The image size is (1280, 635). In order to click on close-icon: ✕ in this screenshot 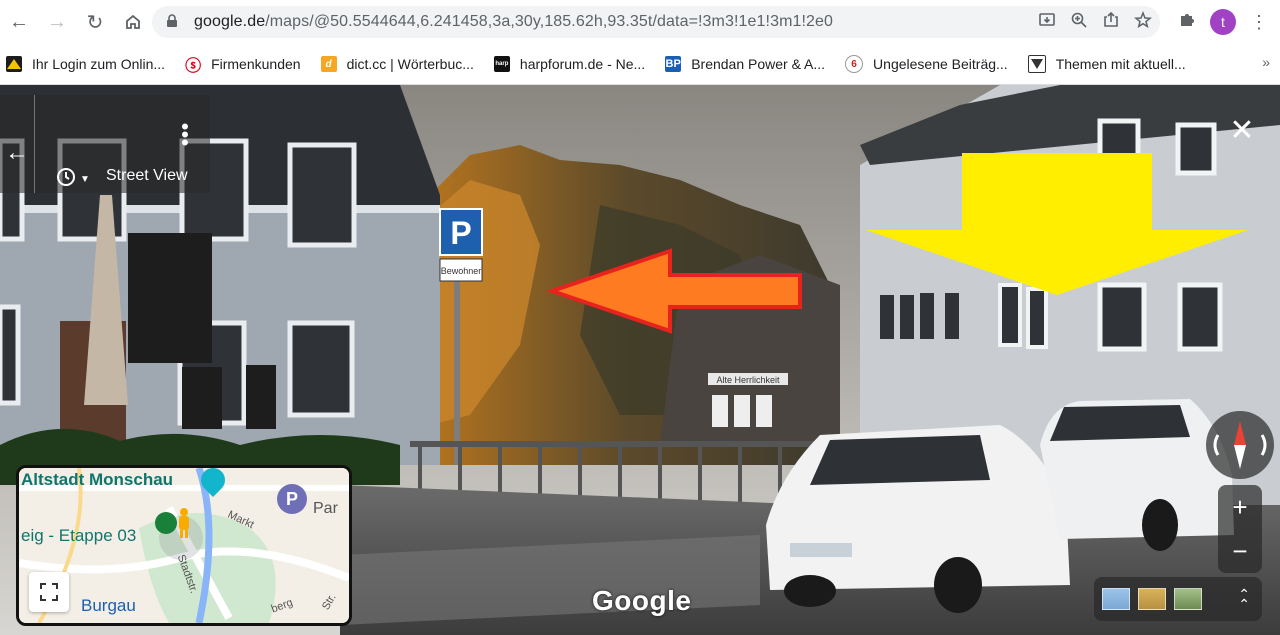, I will do `click(1242, 131)`.